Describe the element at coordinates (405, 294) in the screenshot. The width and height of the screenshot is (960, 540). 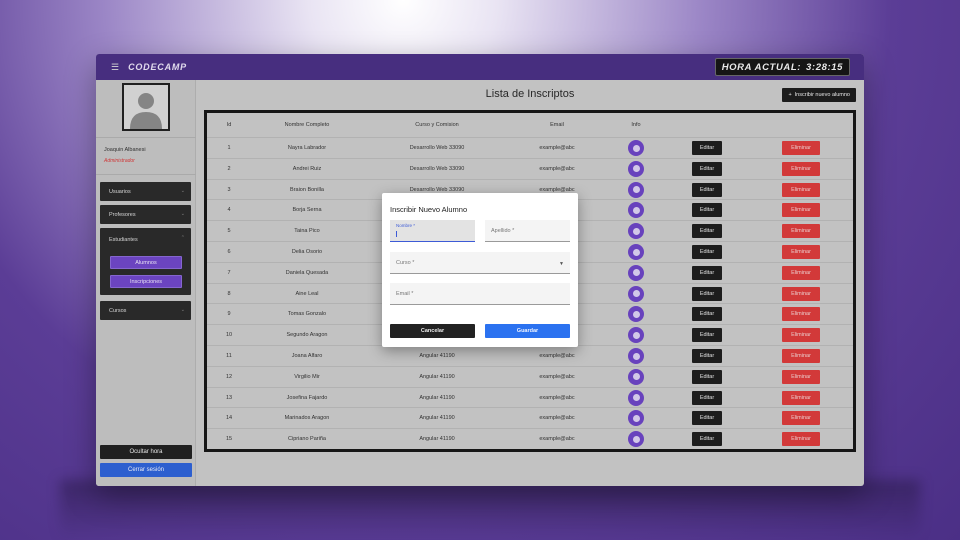
I see `email-label: Email *` at that location.